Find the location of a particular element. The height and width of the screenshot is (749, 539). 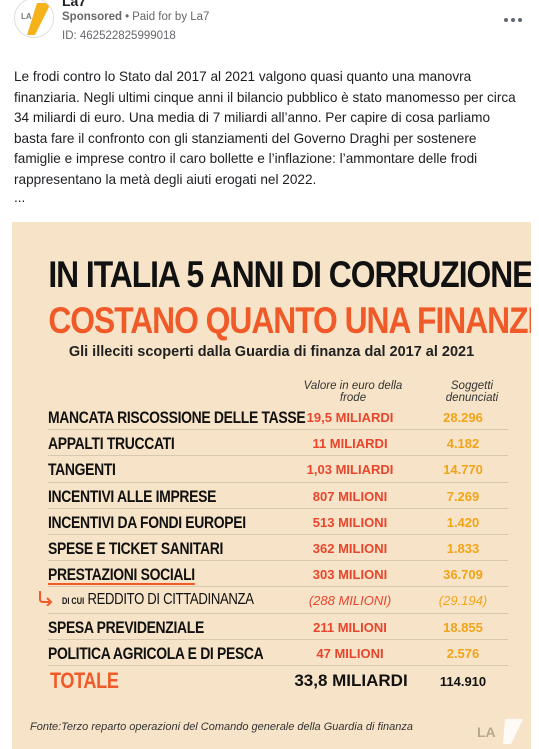

row-count: 4.182 is located at coordinates (463, 444).